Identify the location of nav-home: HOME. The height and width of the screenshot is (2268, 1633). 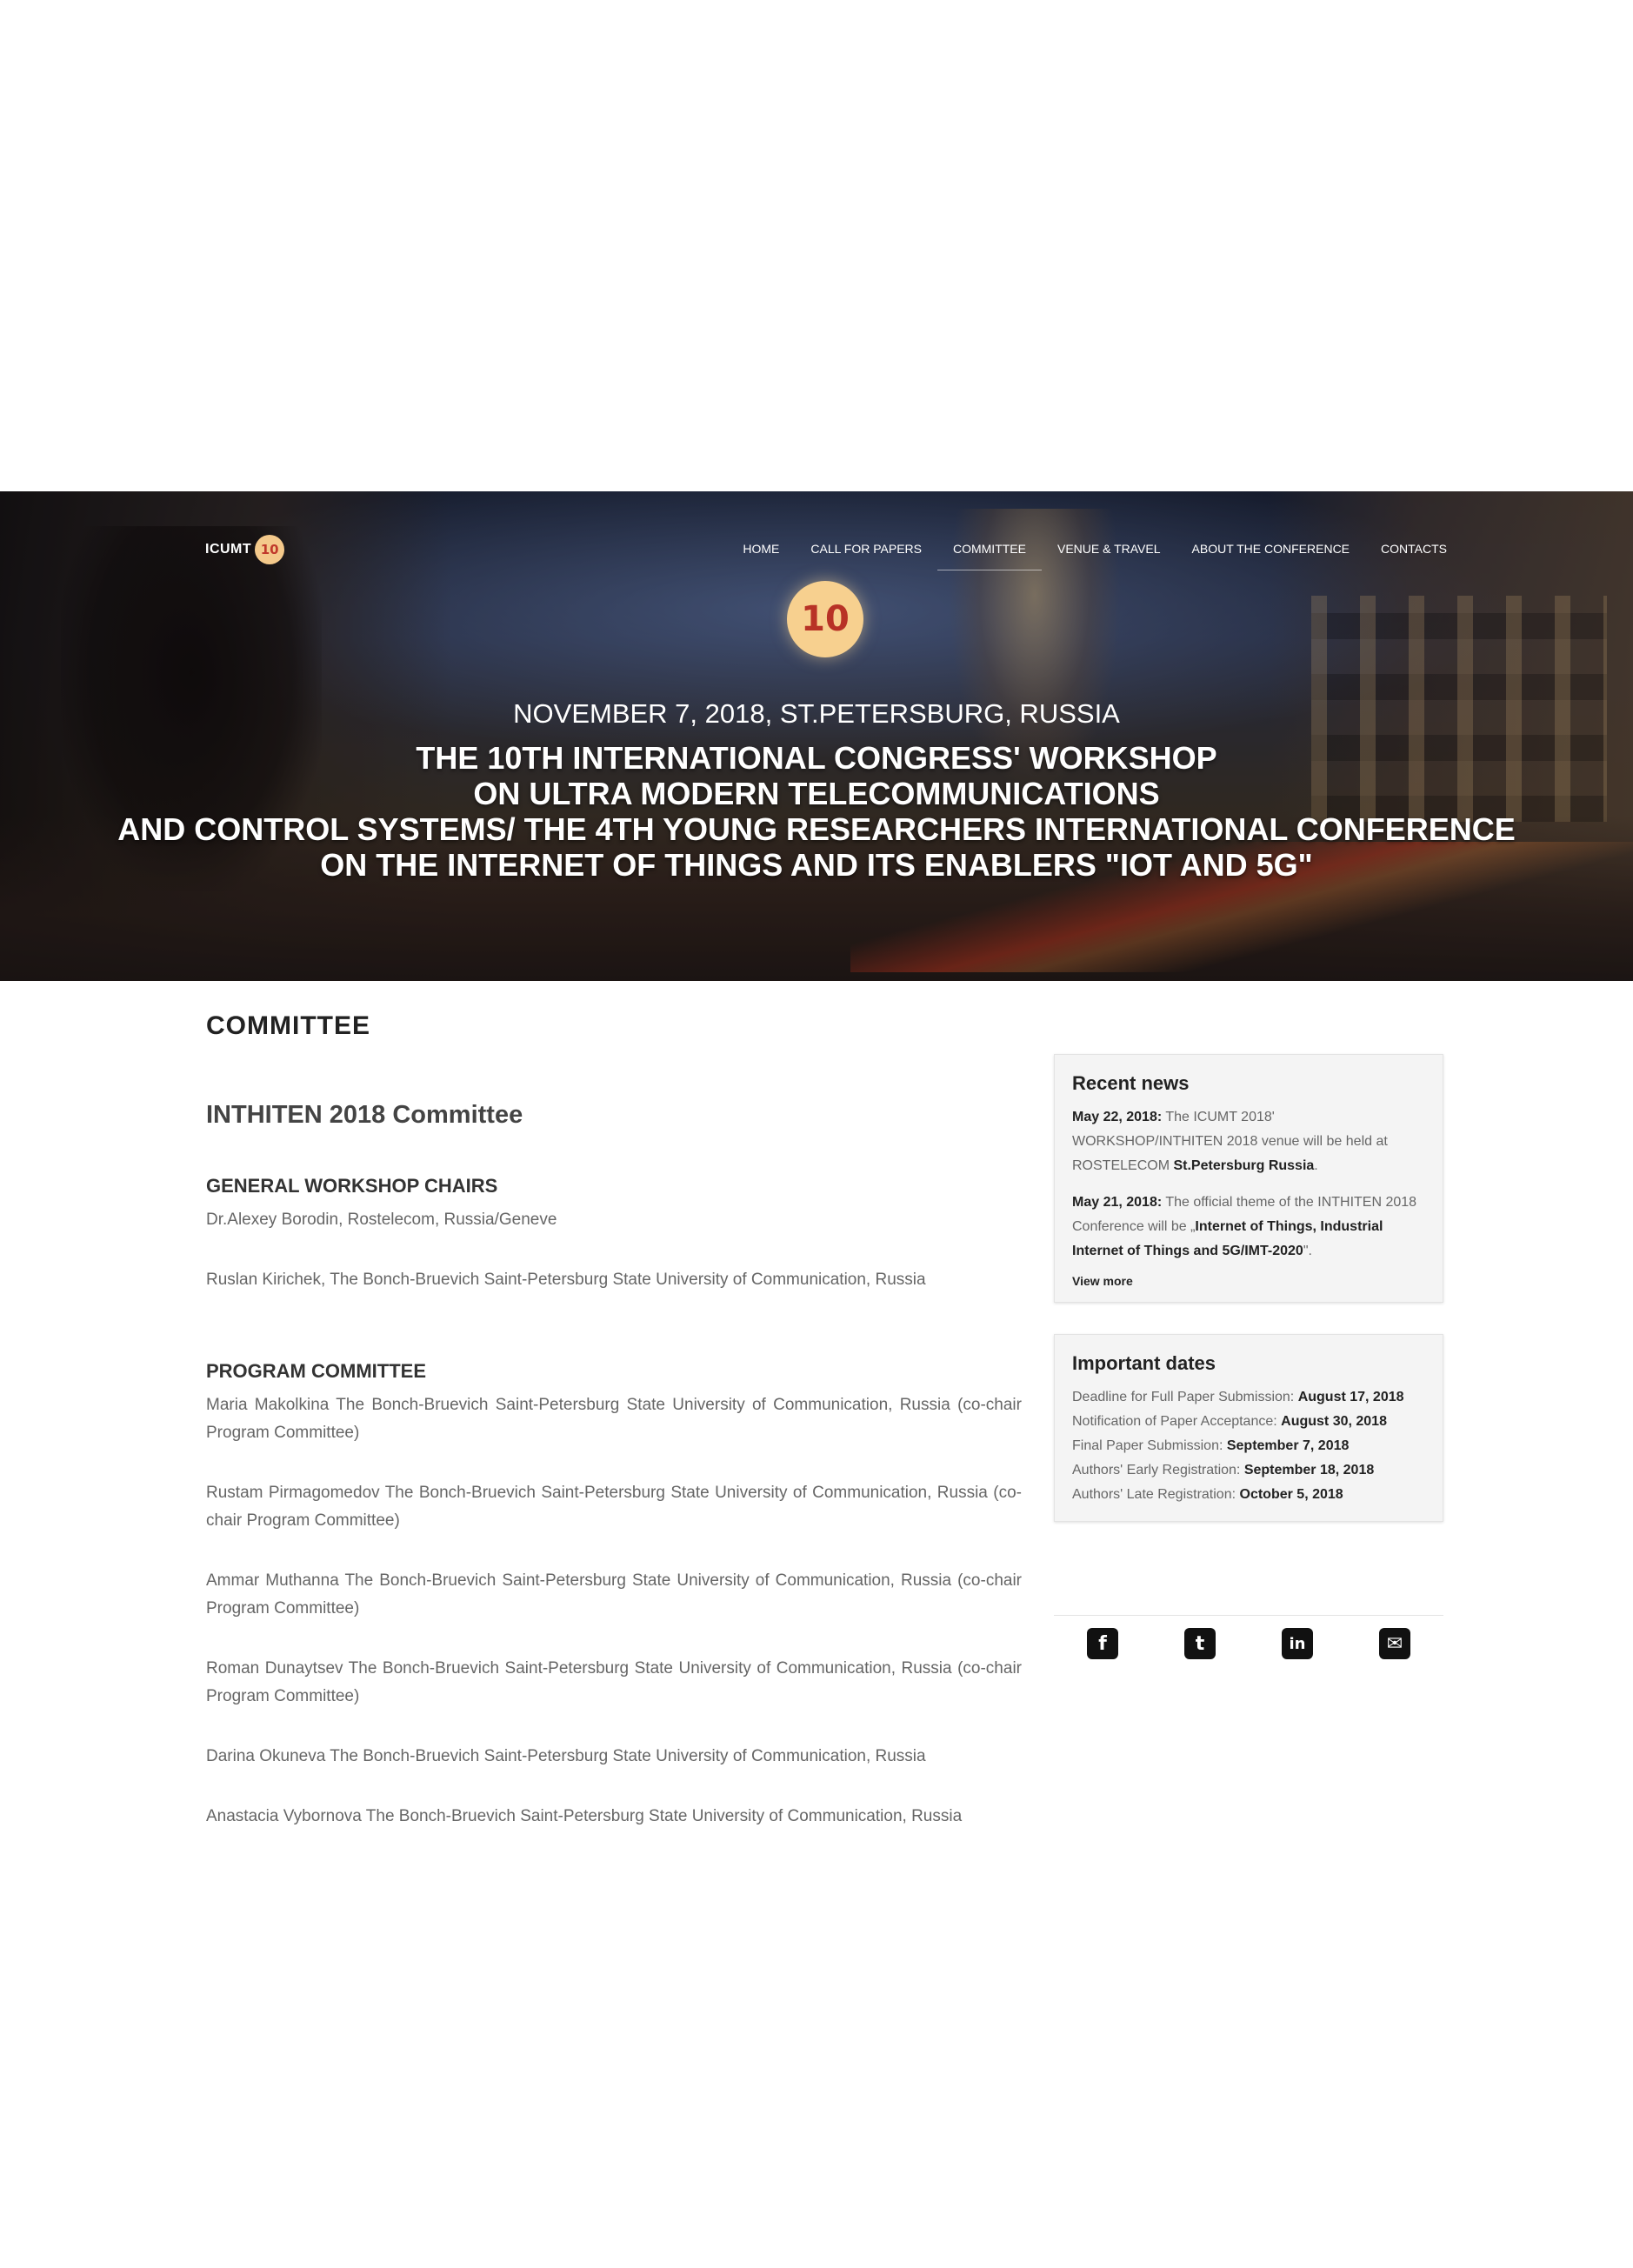
(761, 549).